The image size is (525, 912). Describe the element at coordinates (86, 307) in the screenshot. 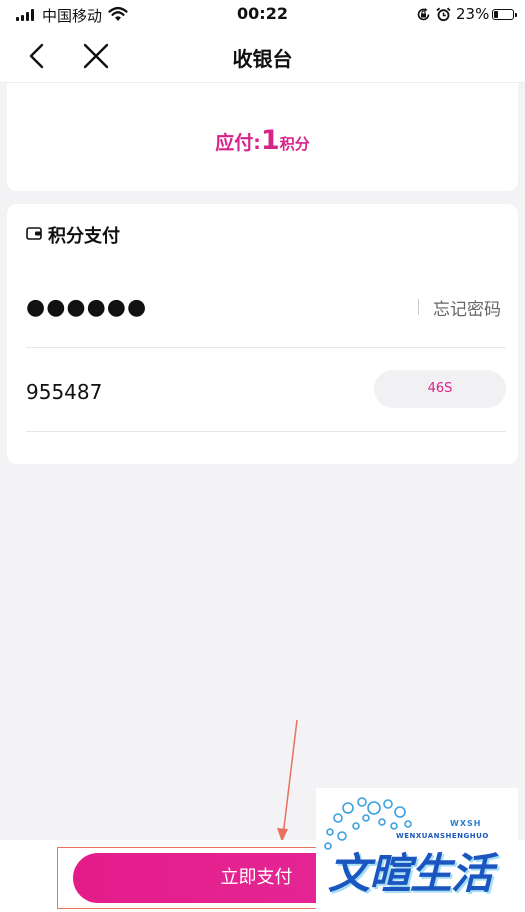

I see `password-field: ●●●●●●` at that location.